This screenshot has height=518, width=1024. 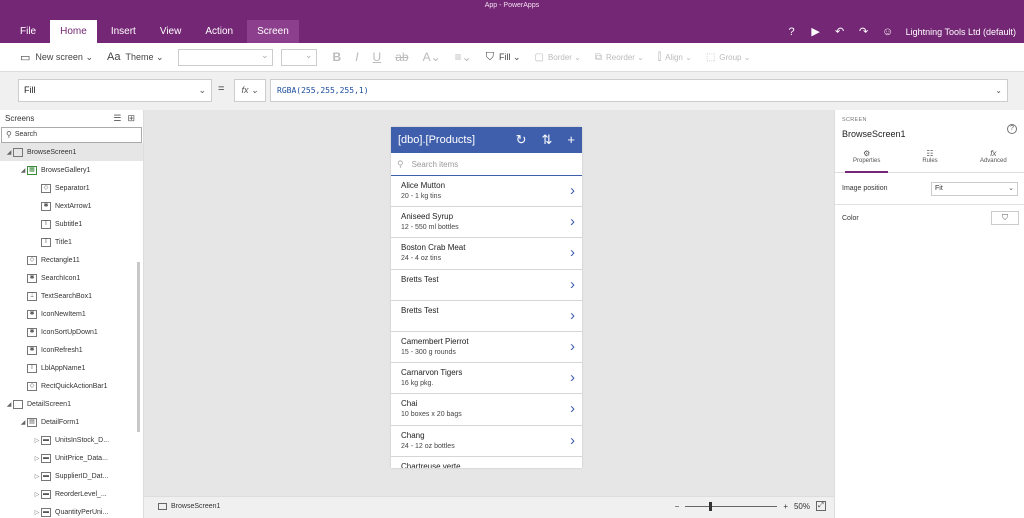 What do you see at coordinates (135, 57) in the screenshot?
I see `theme-button: Aa Theme ⌄` at bounding box center [135, 57].